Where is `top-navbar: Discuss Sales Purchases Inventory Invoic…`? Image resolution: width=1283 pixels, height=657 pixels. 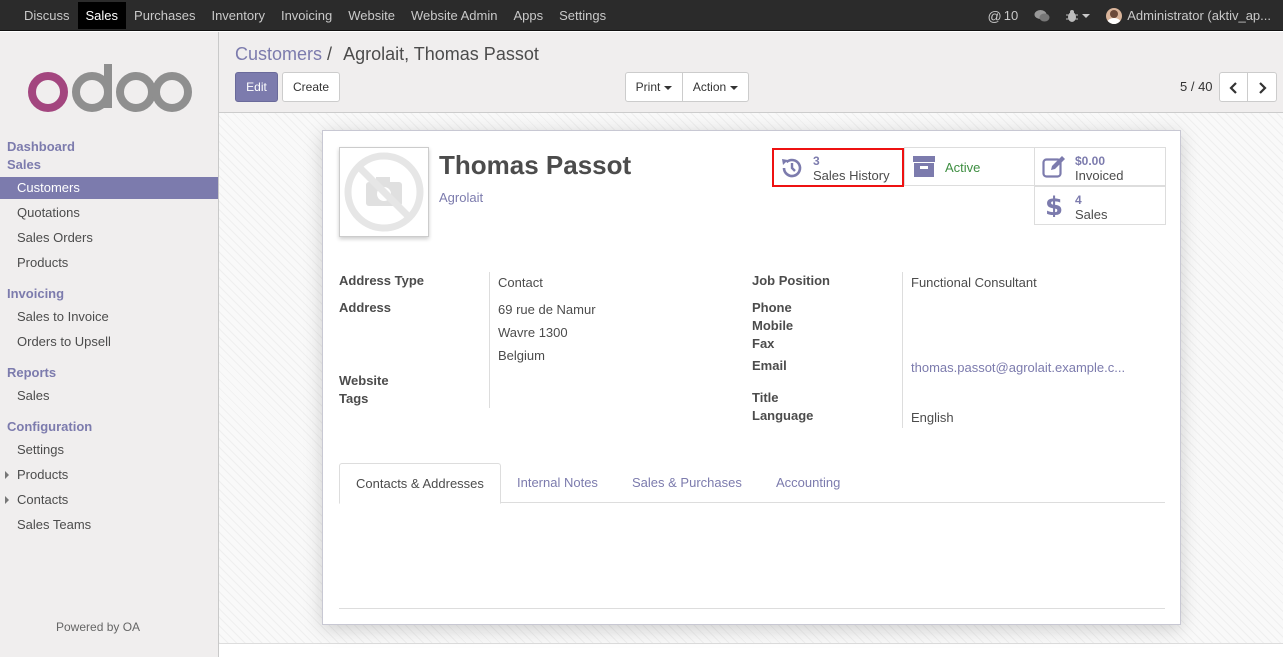
top-navbar: Discuss Sales Purchases Inventory Invoic… is located at coordinates (641, 15).